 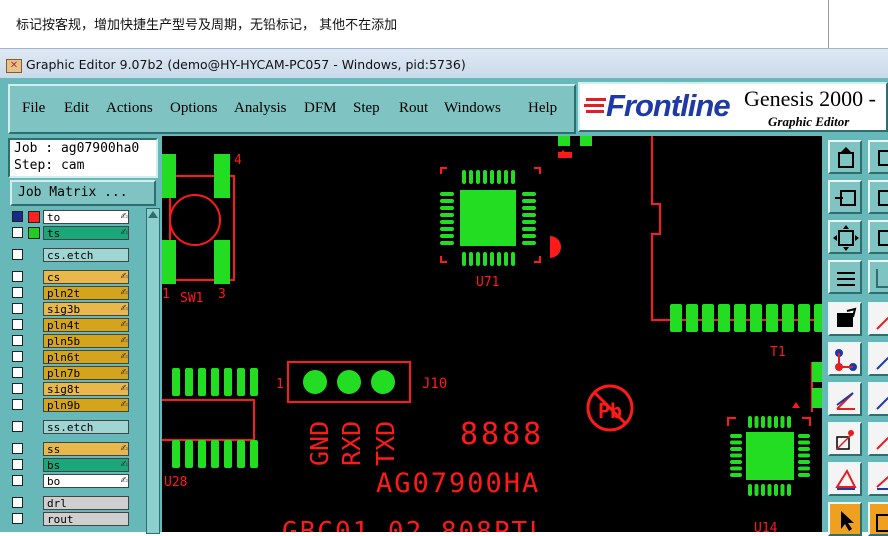 I want to click on layer-name: sig8t, so click(x=86, y=389).